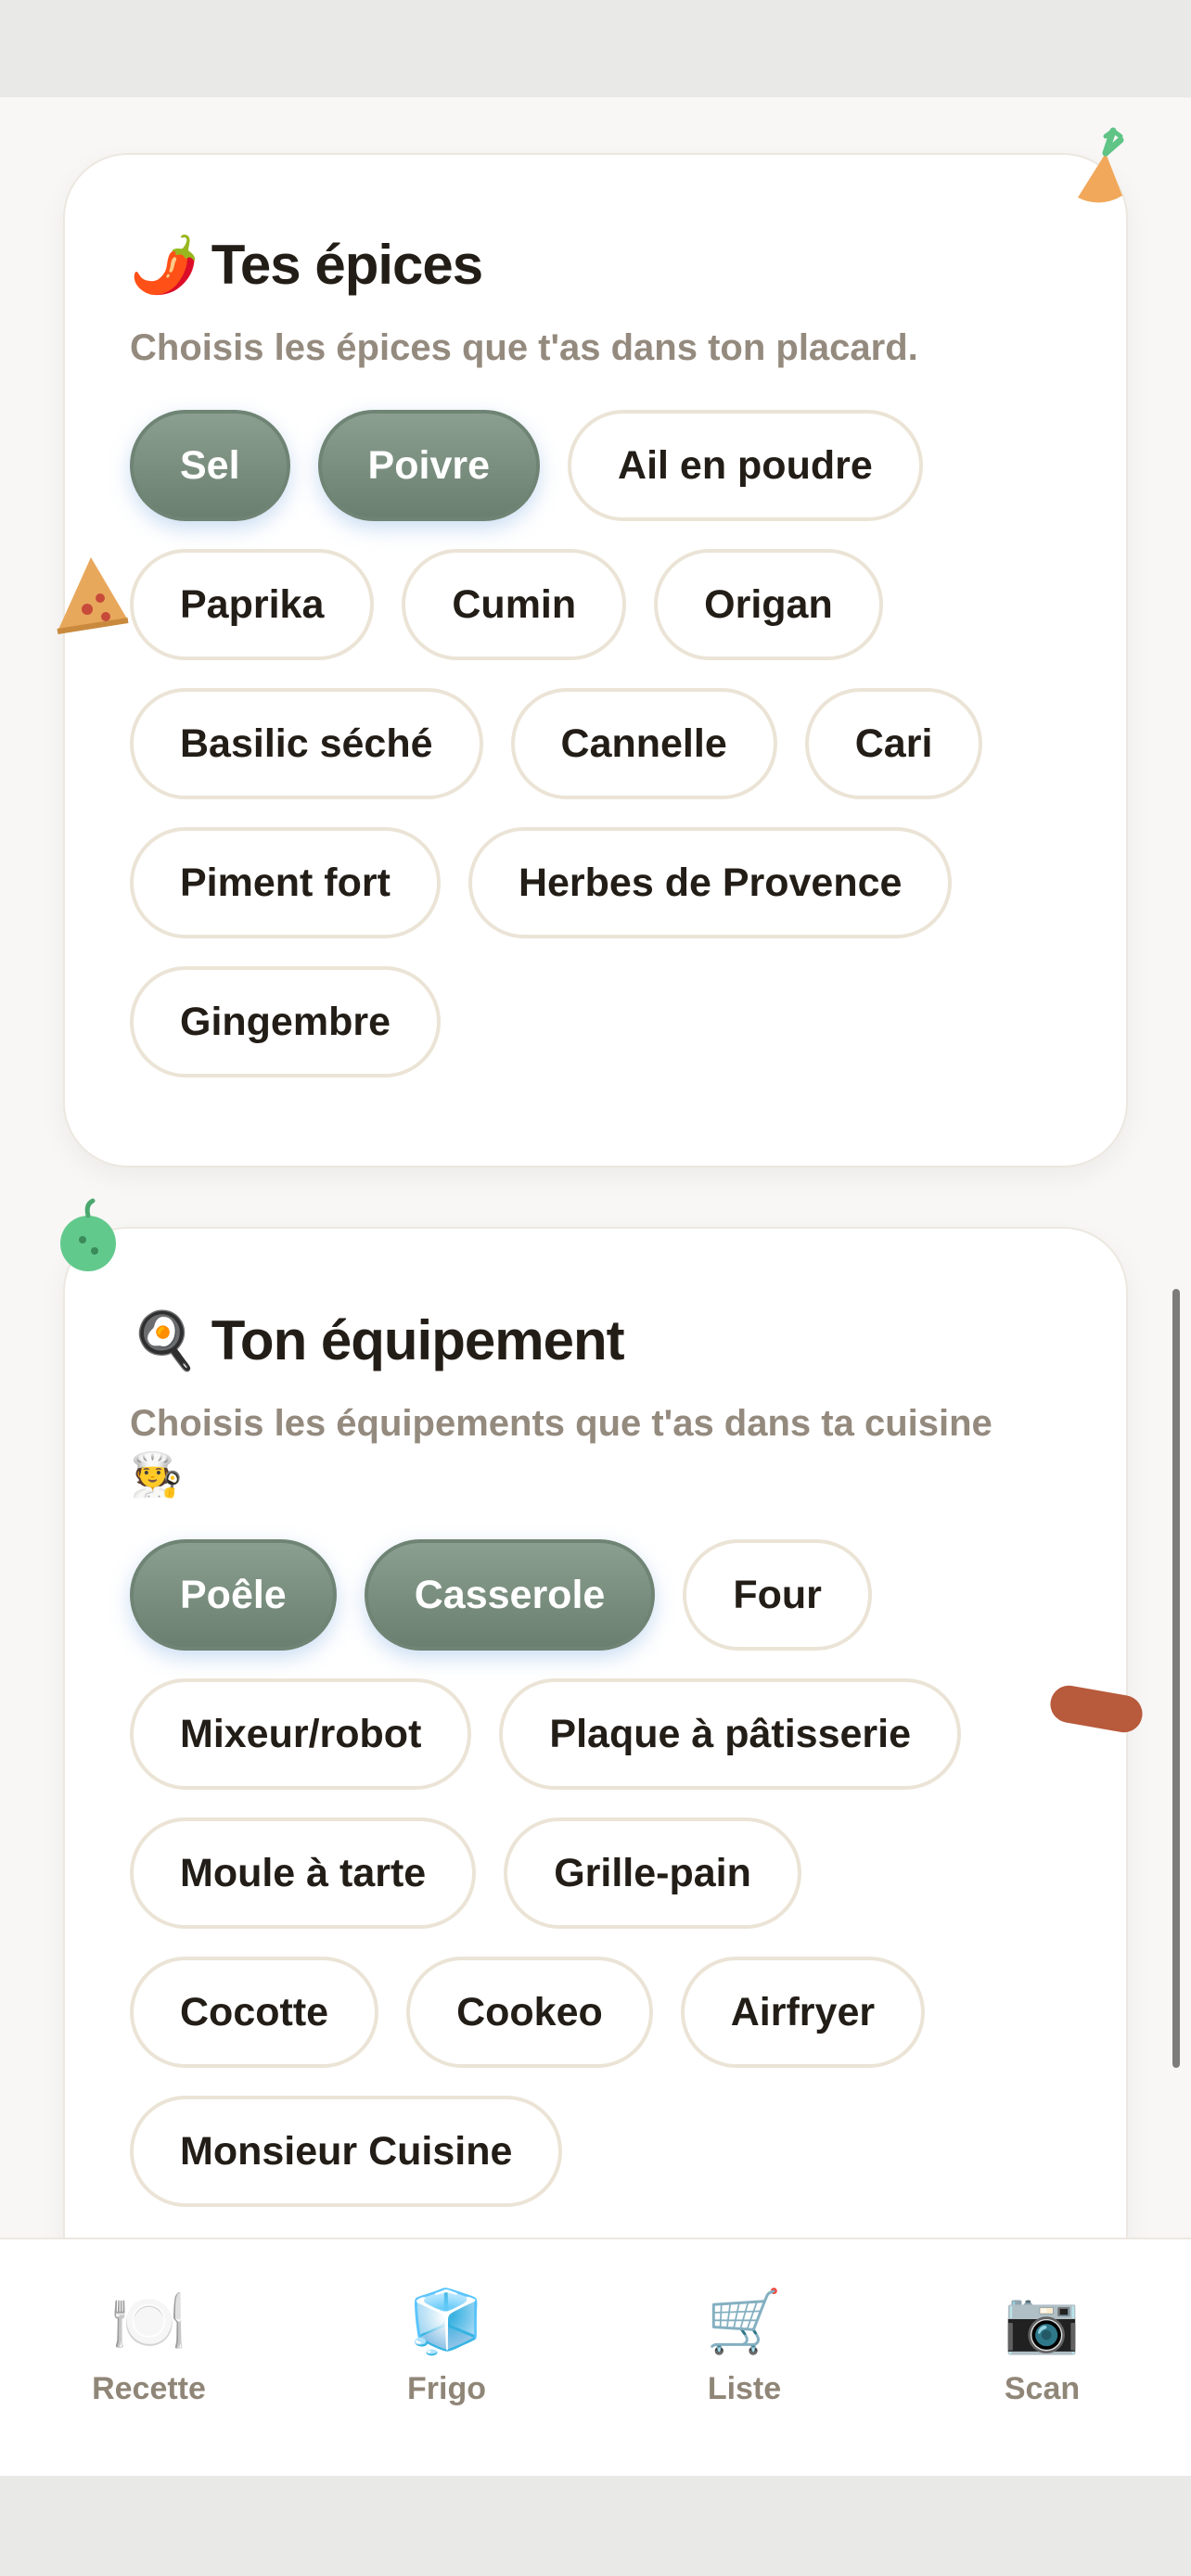  What do you see at coordinates (418, 1340) in the screenshot?
I see `equipment-title-text: Ton équipement` at bounding box center [418, 1340].